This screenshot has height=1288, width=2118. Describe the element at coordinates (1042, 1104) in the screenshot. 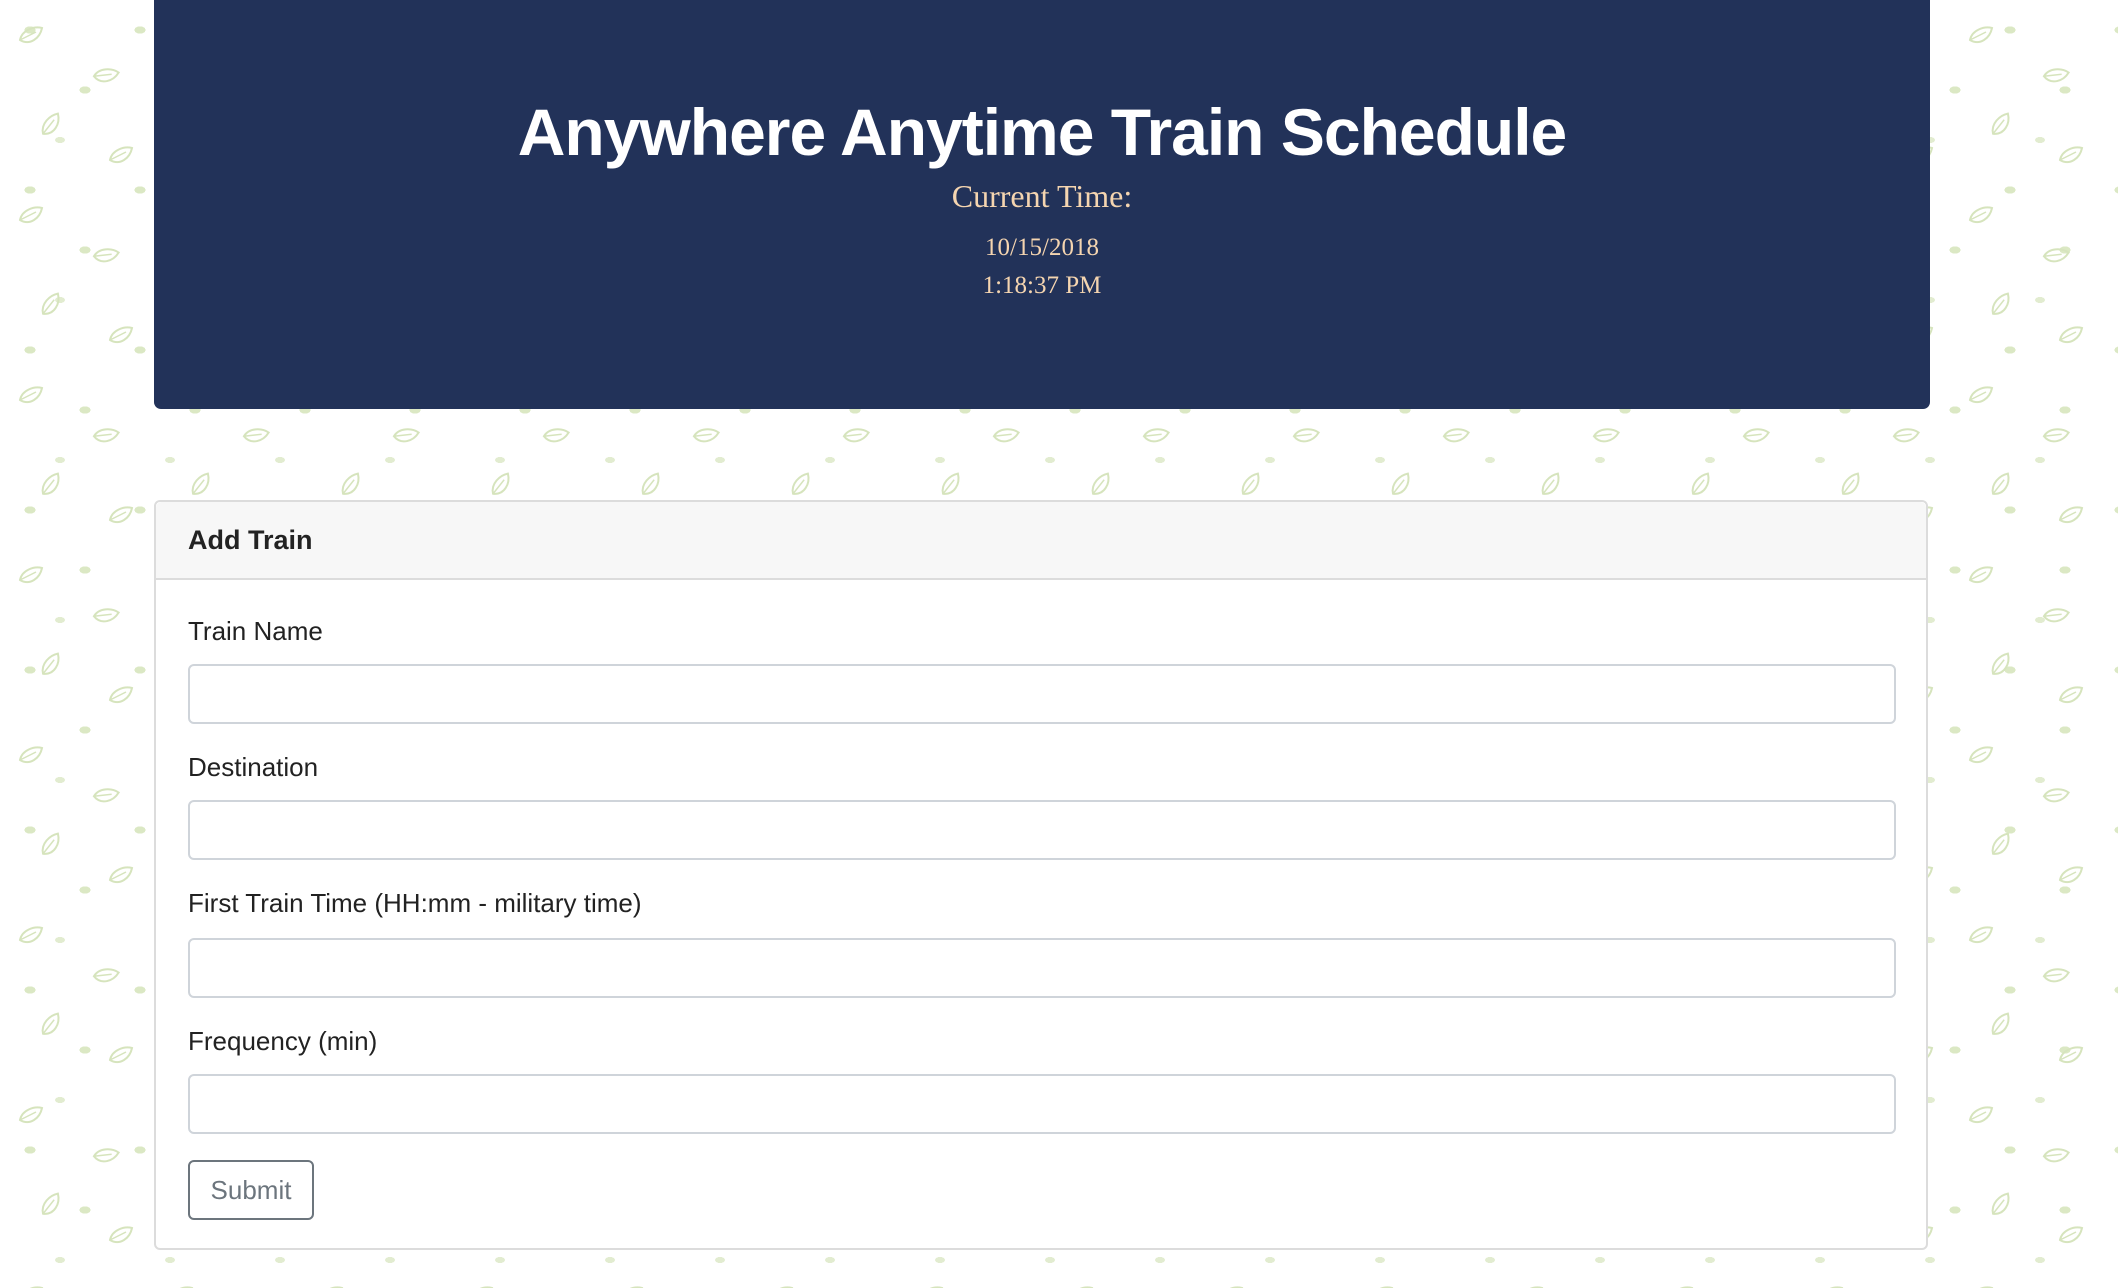

I see `frequency-input` at that location.